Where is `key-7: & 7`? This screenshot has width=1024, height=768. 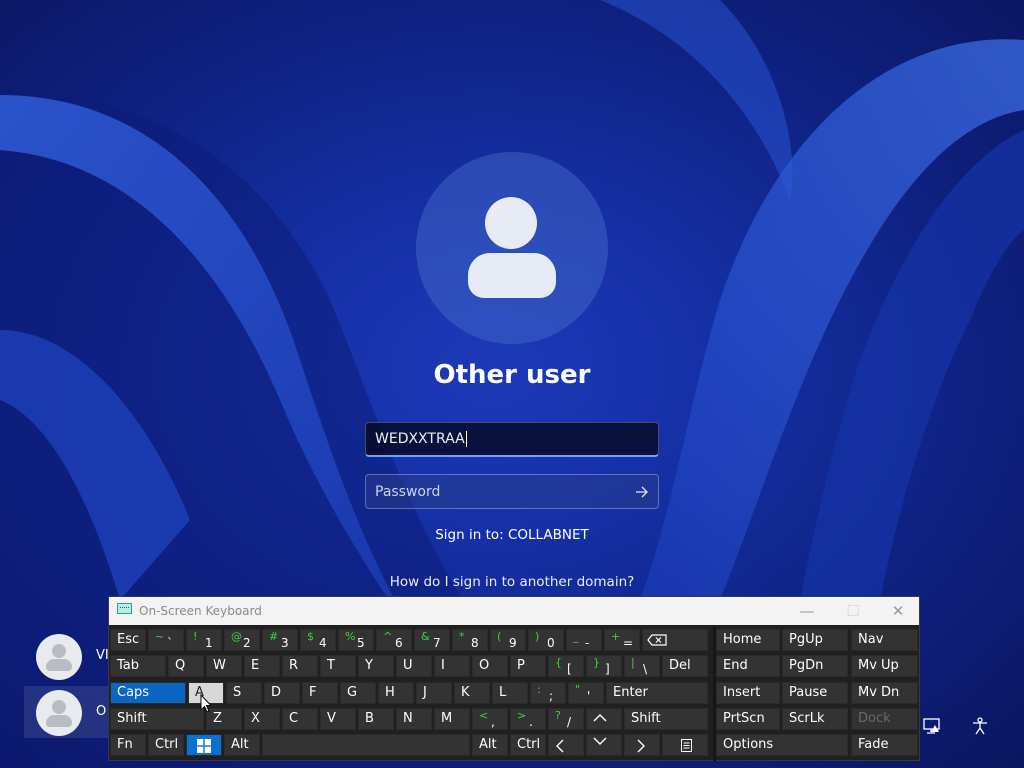 key-7: & 7 is located at coordinates (432, 640).